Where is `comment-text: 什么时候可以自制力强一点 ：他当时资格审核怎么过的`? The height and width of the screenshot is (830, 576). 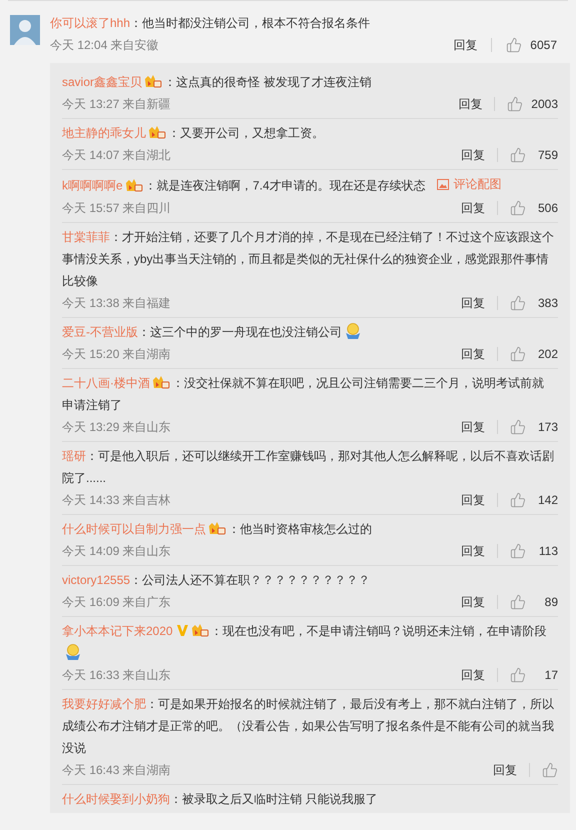
comment-text: 什么时候可以自制力强一点 ：他当时资格审核怎么过的 is located at coordinates (217, 529).